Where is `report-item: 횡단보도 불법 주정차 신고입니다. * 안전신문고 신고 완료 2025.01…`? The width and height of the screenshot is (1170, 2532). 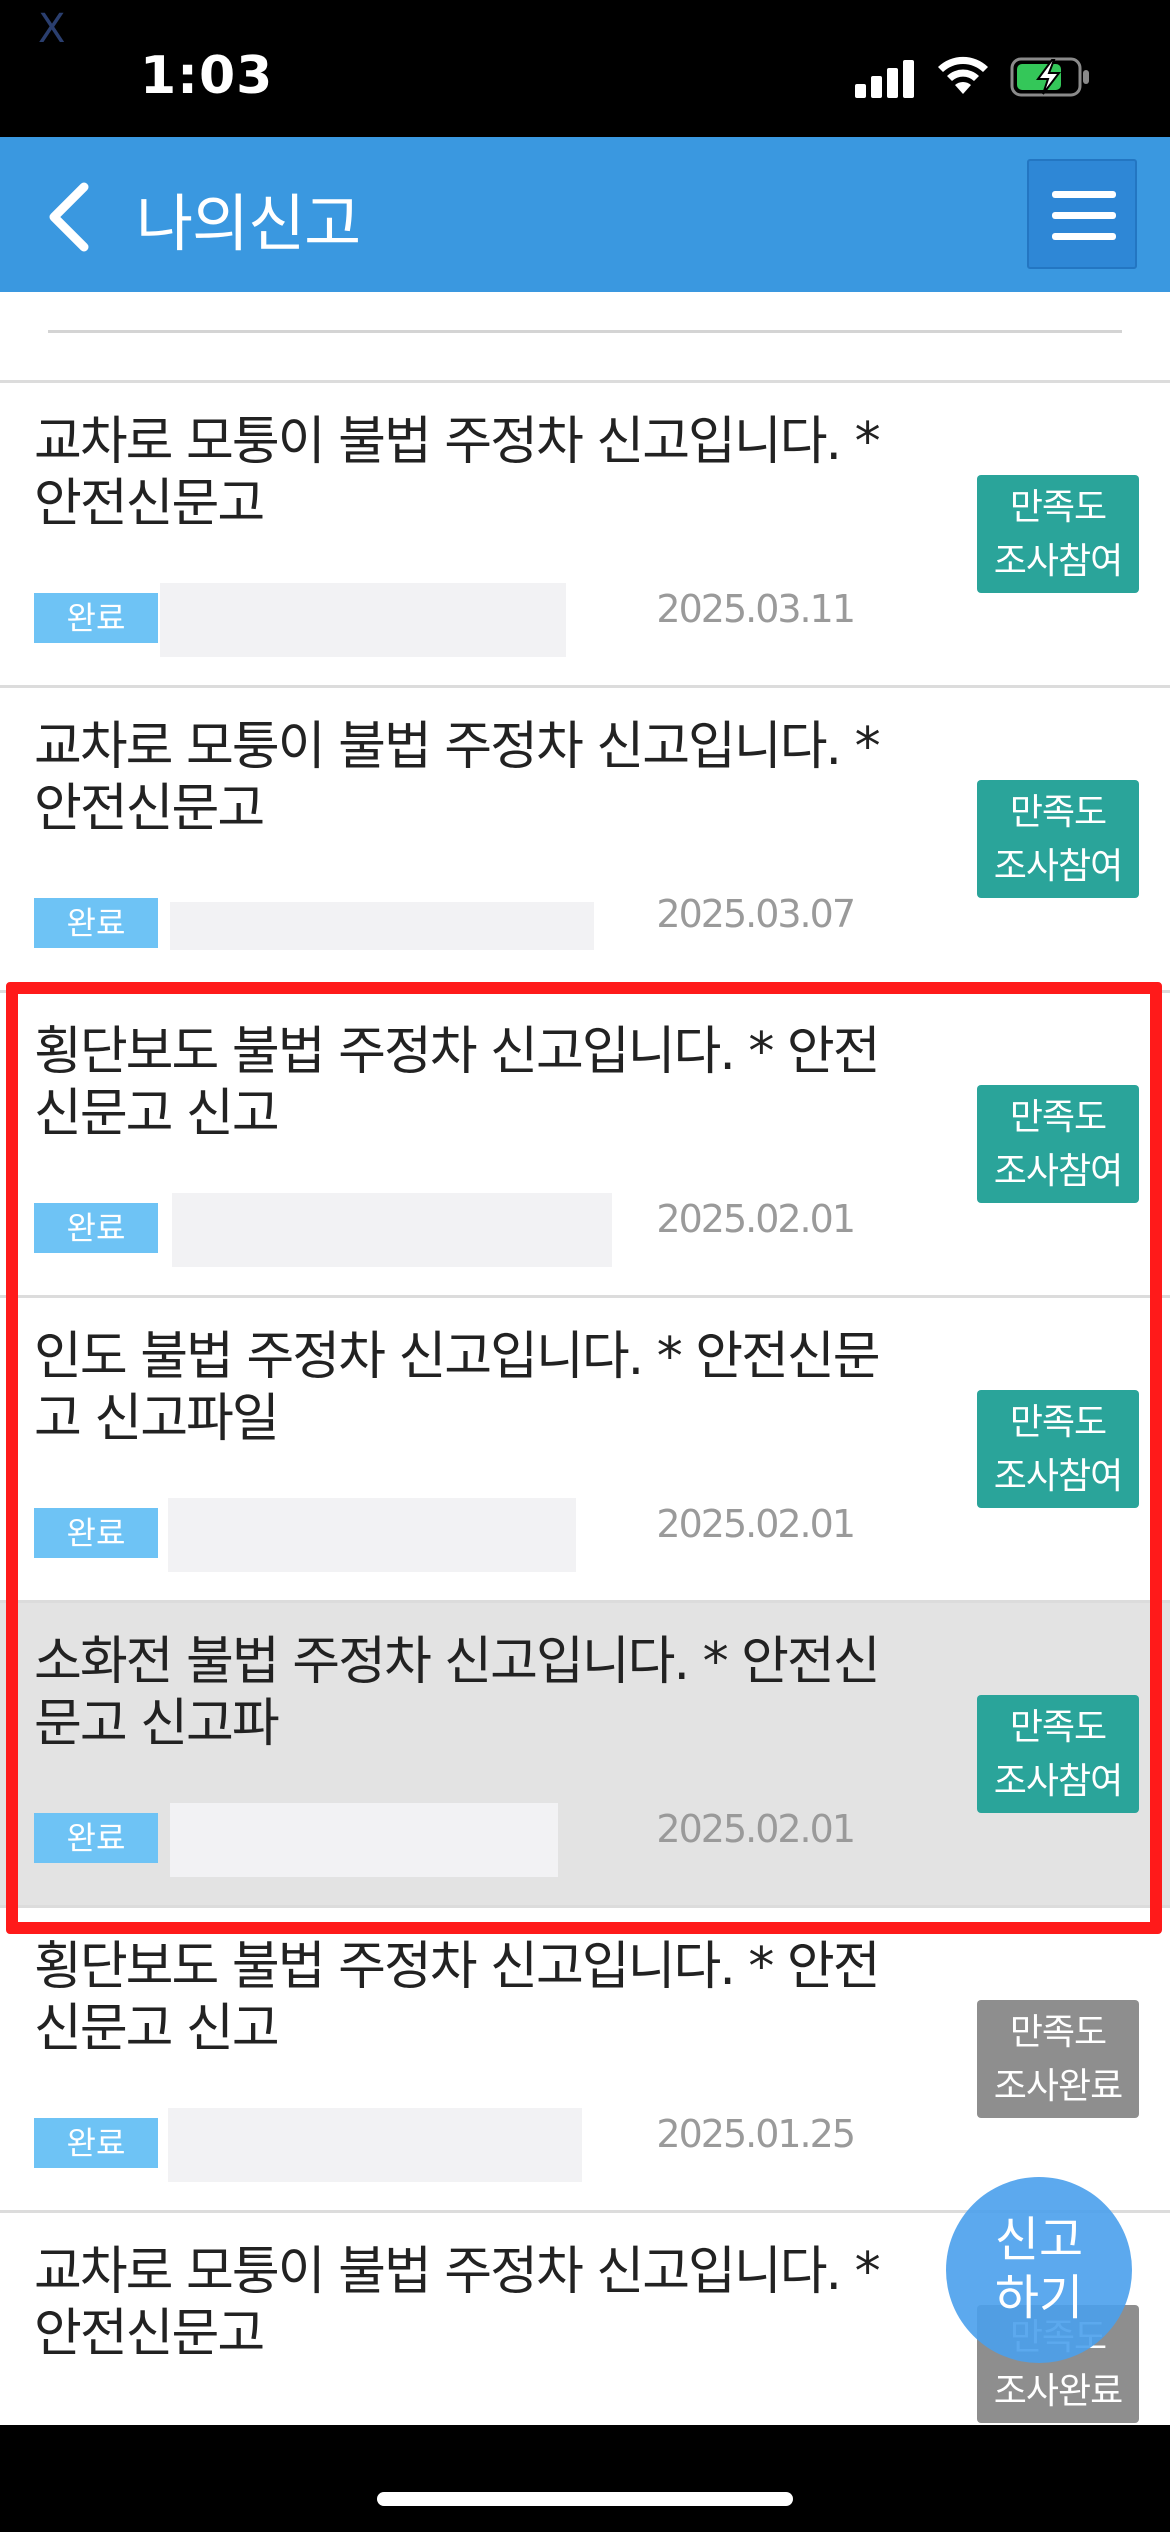
report-item: 횡단보도 불법 주정차 신고입니다. * 안전신문고 신고 완료 2025.01… is located at coordinates (585, 2060).